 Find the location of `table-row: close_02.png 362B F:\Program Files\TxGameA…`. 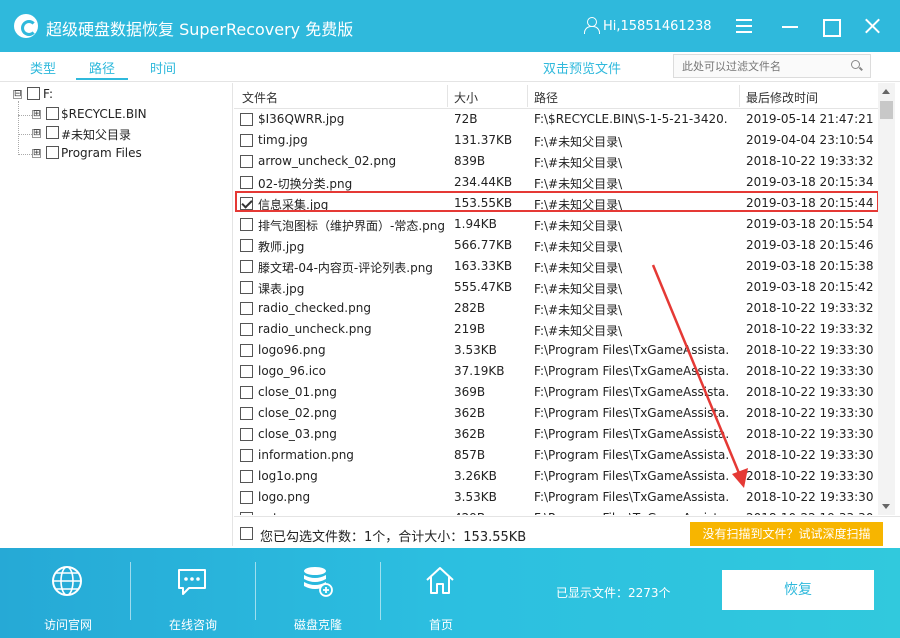

table-row: close_02.png 362B F:\Program Files\TxGameA… is located at coordinates (556, 413).